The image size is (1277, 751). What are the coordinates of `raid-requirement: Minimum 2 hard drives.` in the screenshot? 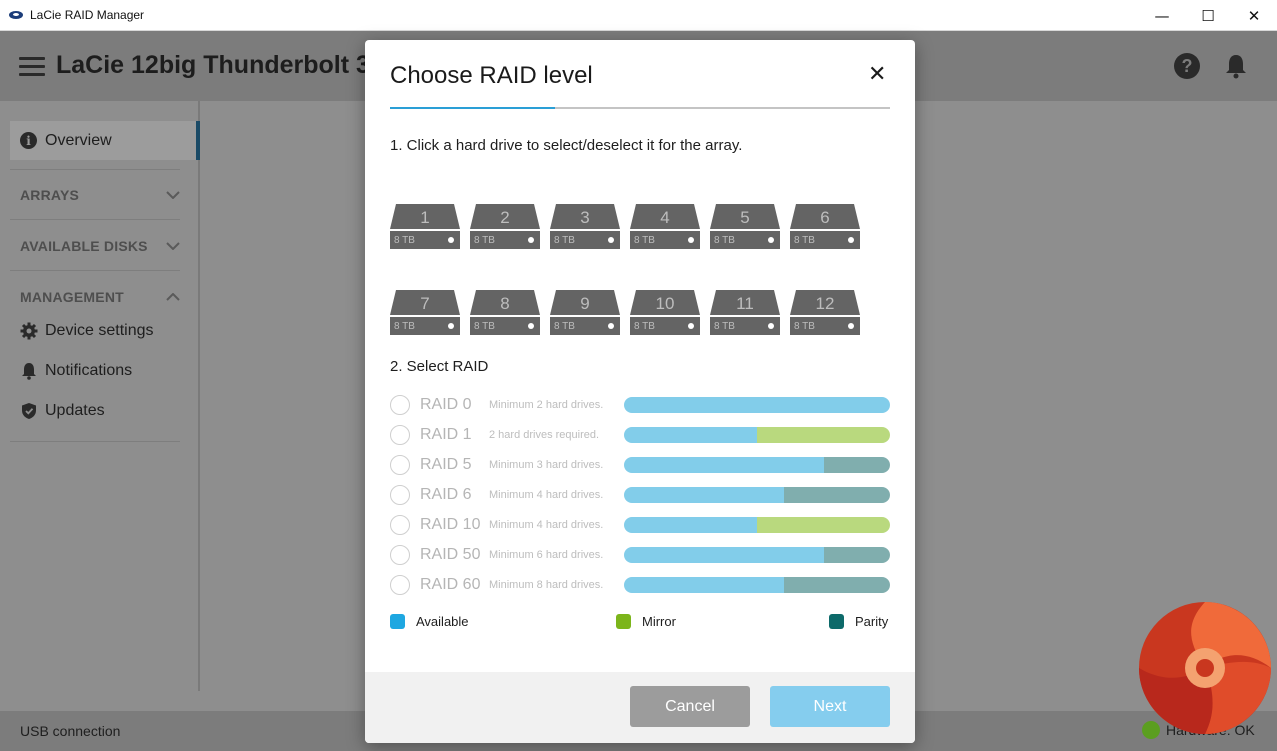 It's located at (546, 405).